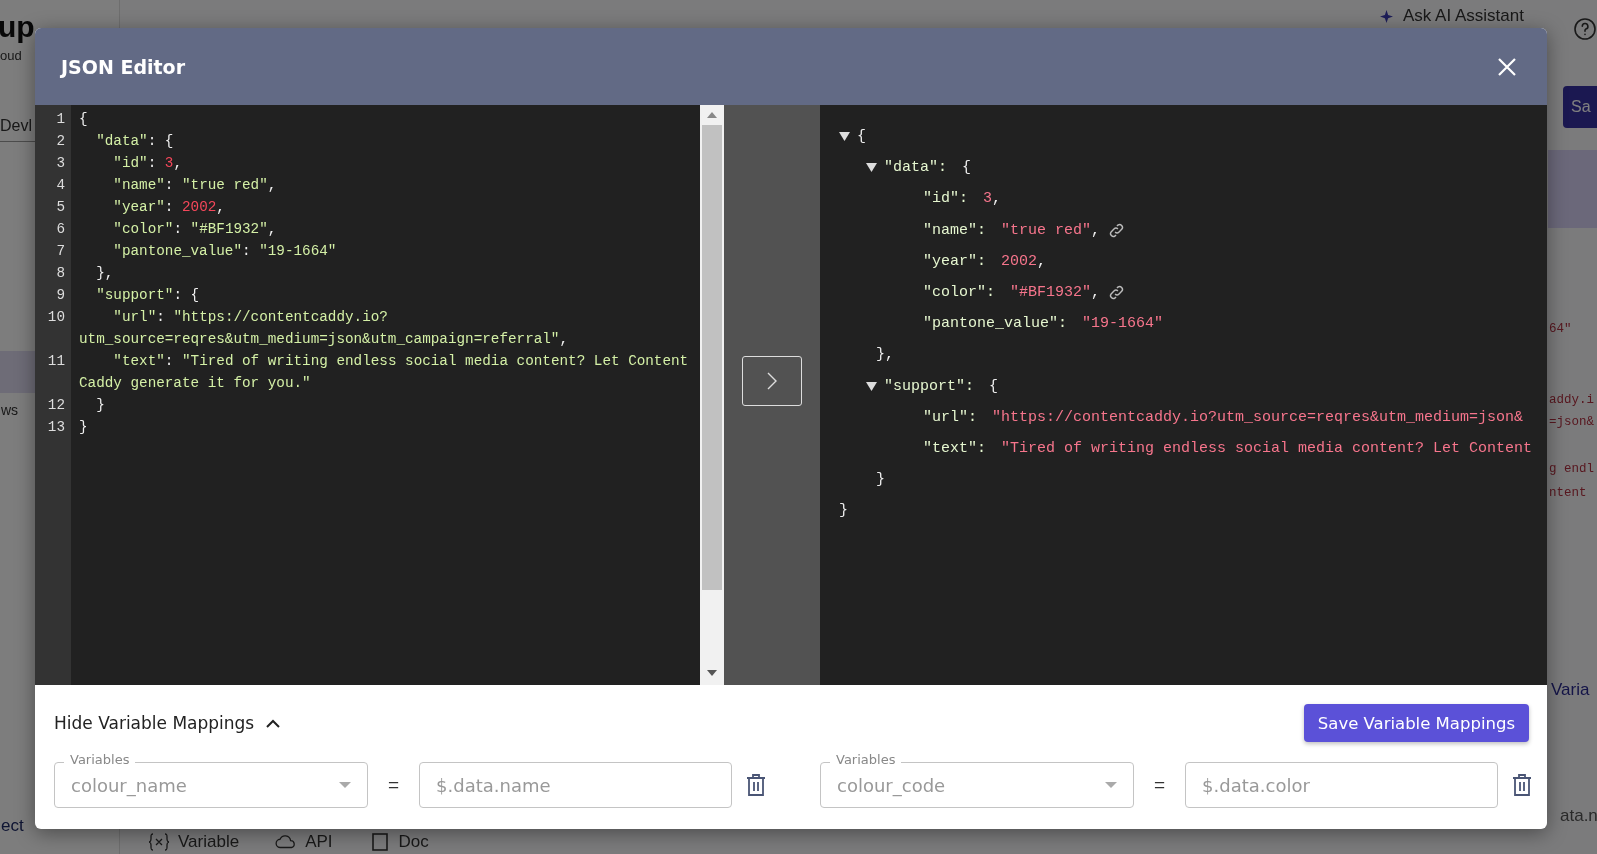  I want to click on line-number: 8, so click(60, 273).